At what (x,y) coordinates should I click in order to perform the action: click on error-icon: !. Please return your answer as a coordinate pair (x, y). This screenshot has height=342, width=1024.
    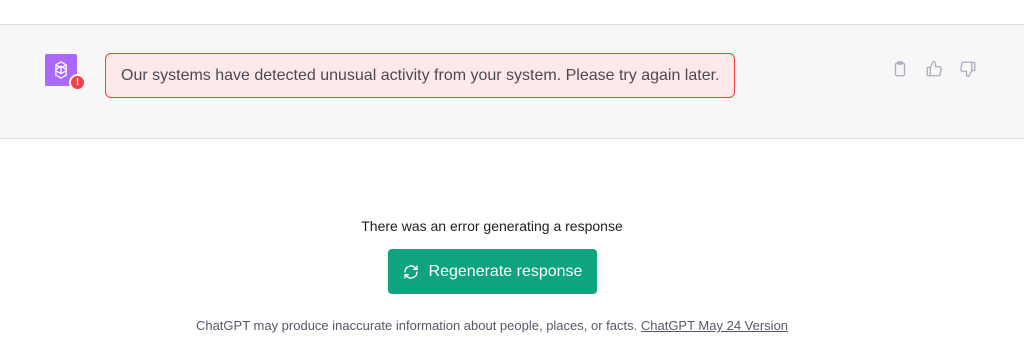
    Looking at the image, I should click on (77, 82).